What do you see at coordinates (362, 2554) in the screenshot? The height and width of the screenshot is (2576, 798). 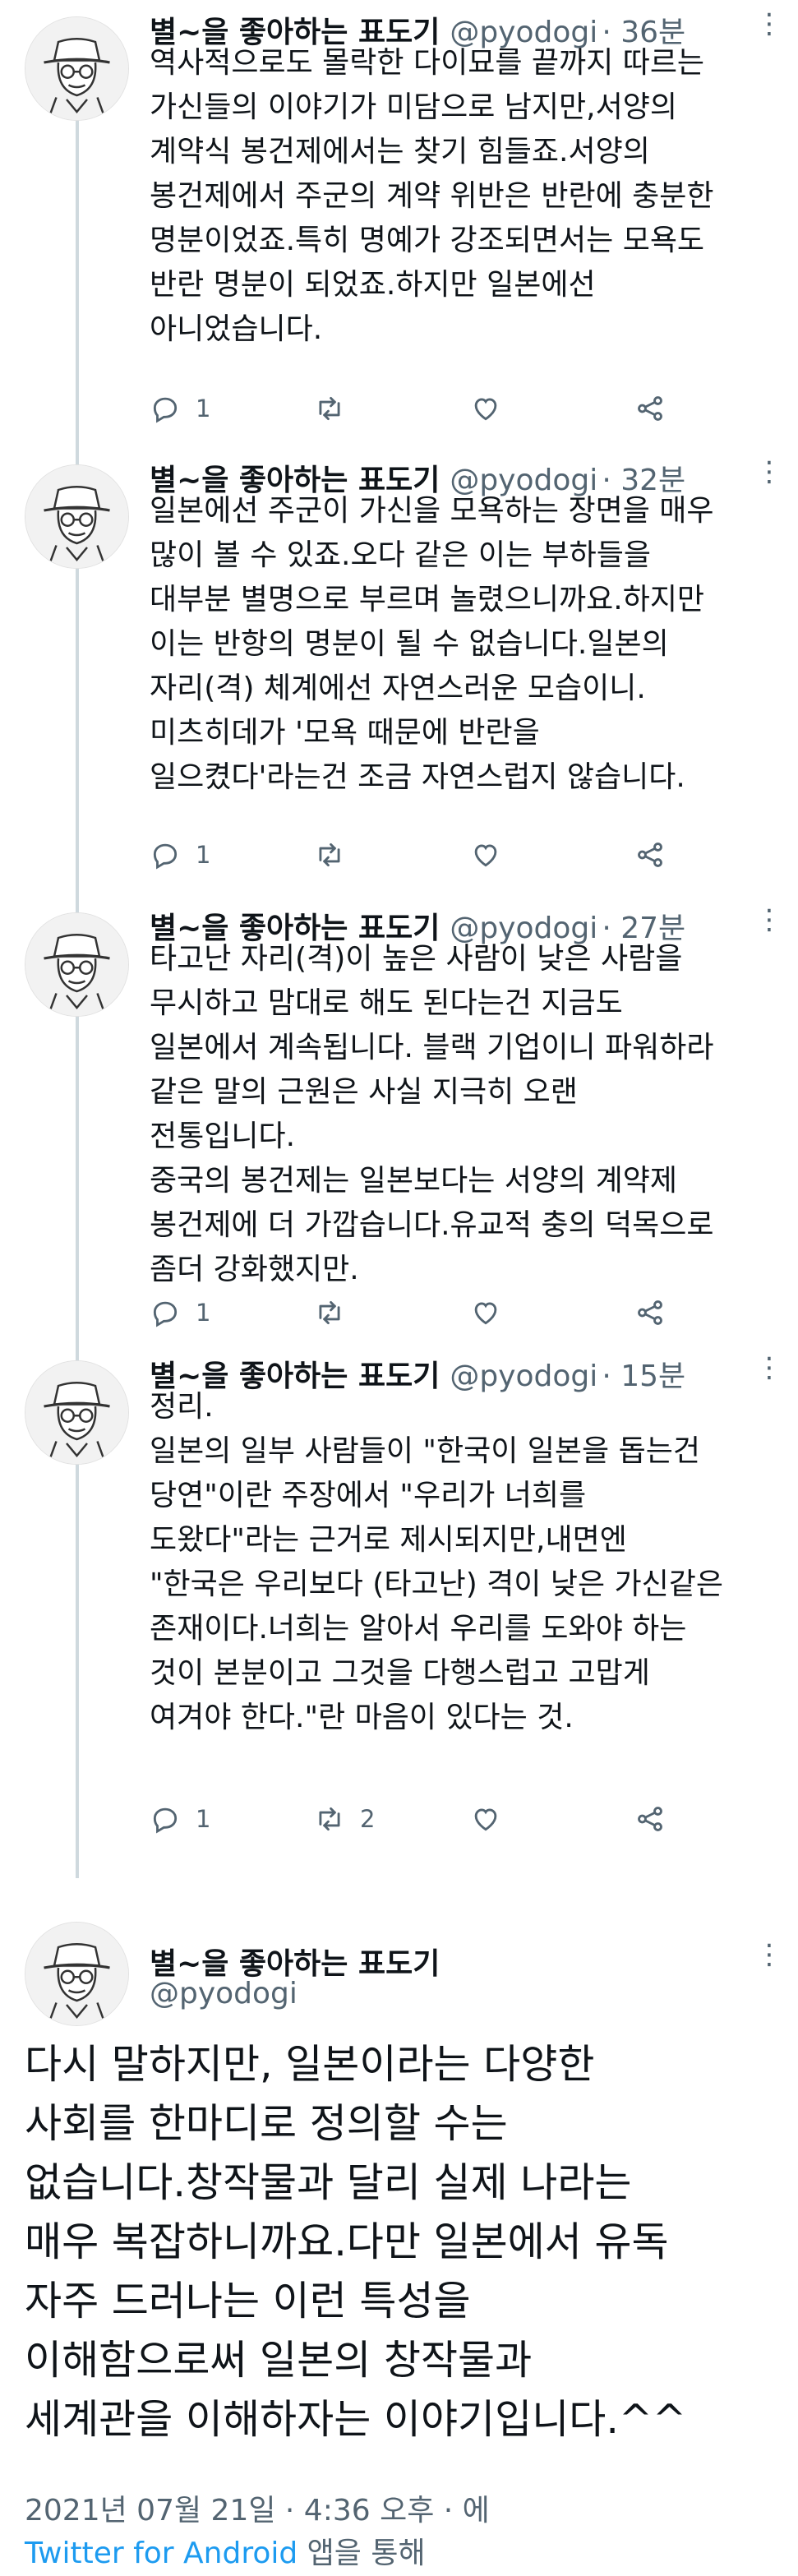 I see `main-tweet-source-suffix: 앱을 통해` at bounding box center [362, 2554].